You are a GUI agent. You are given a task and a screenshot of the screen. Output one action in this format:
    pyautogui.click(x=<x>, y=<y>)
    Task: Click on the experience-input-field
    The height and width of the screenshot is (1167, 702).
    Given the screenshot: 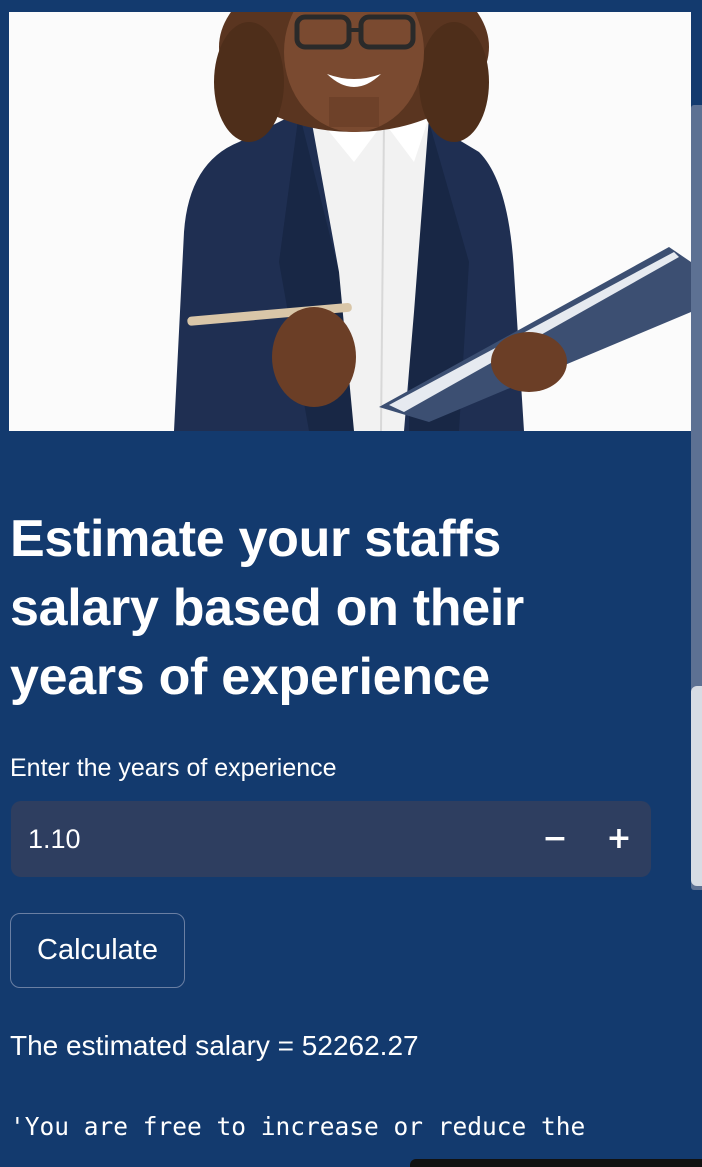 What is the action you would take?
    pyautogui.click(x=258, y=839)
    